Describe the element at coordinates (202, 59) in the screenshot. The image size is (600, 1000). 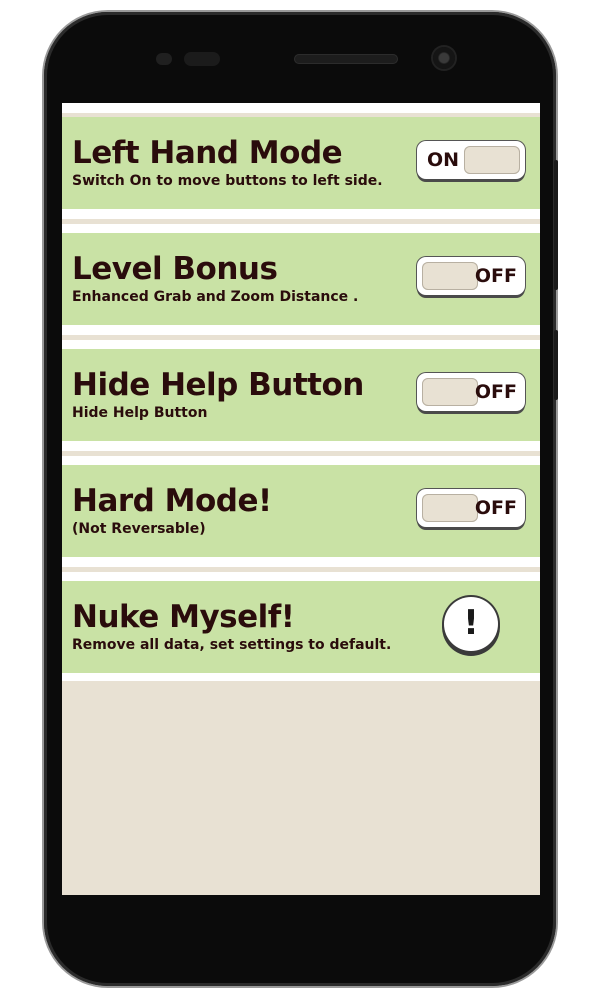
I see `light-sensor` at that location.